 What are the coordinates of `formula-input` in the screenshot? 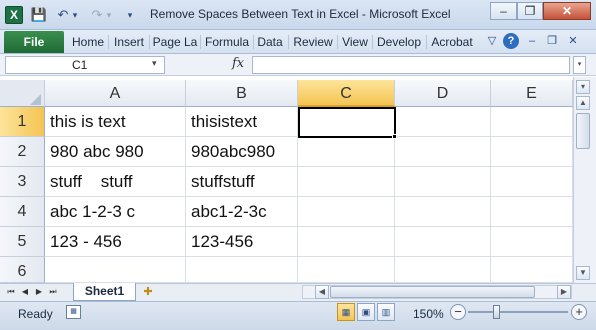 It's located at (411, 65).